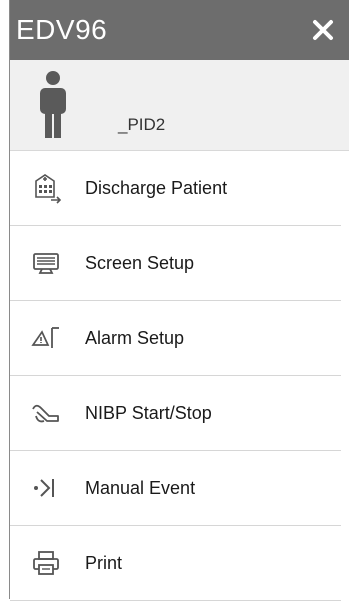 The width and height of the screenshot is (349, 601). What do you see at coordinates (175, 563) in the screenshot?
I see `menu-item-print: Print` at bounding box center [175, 563].